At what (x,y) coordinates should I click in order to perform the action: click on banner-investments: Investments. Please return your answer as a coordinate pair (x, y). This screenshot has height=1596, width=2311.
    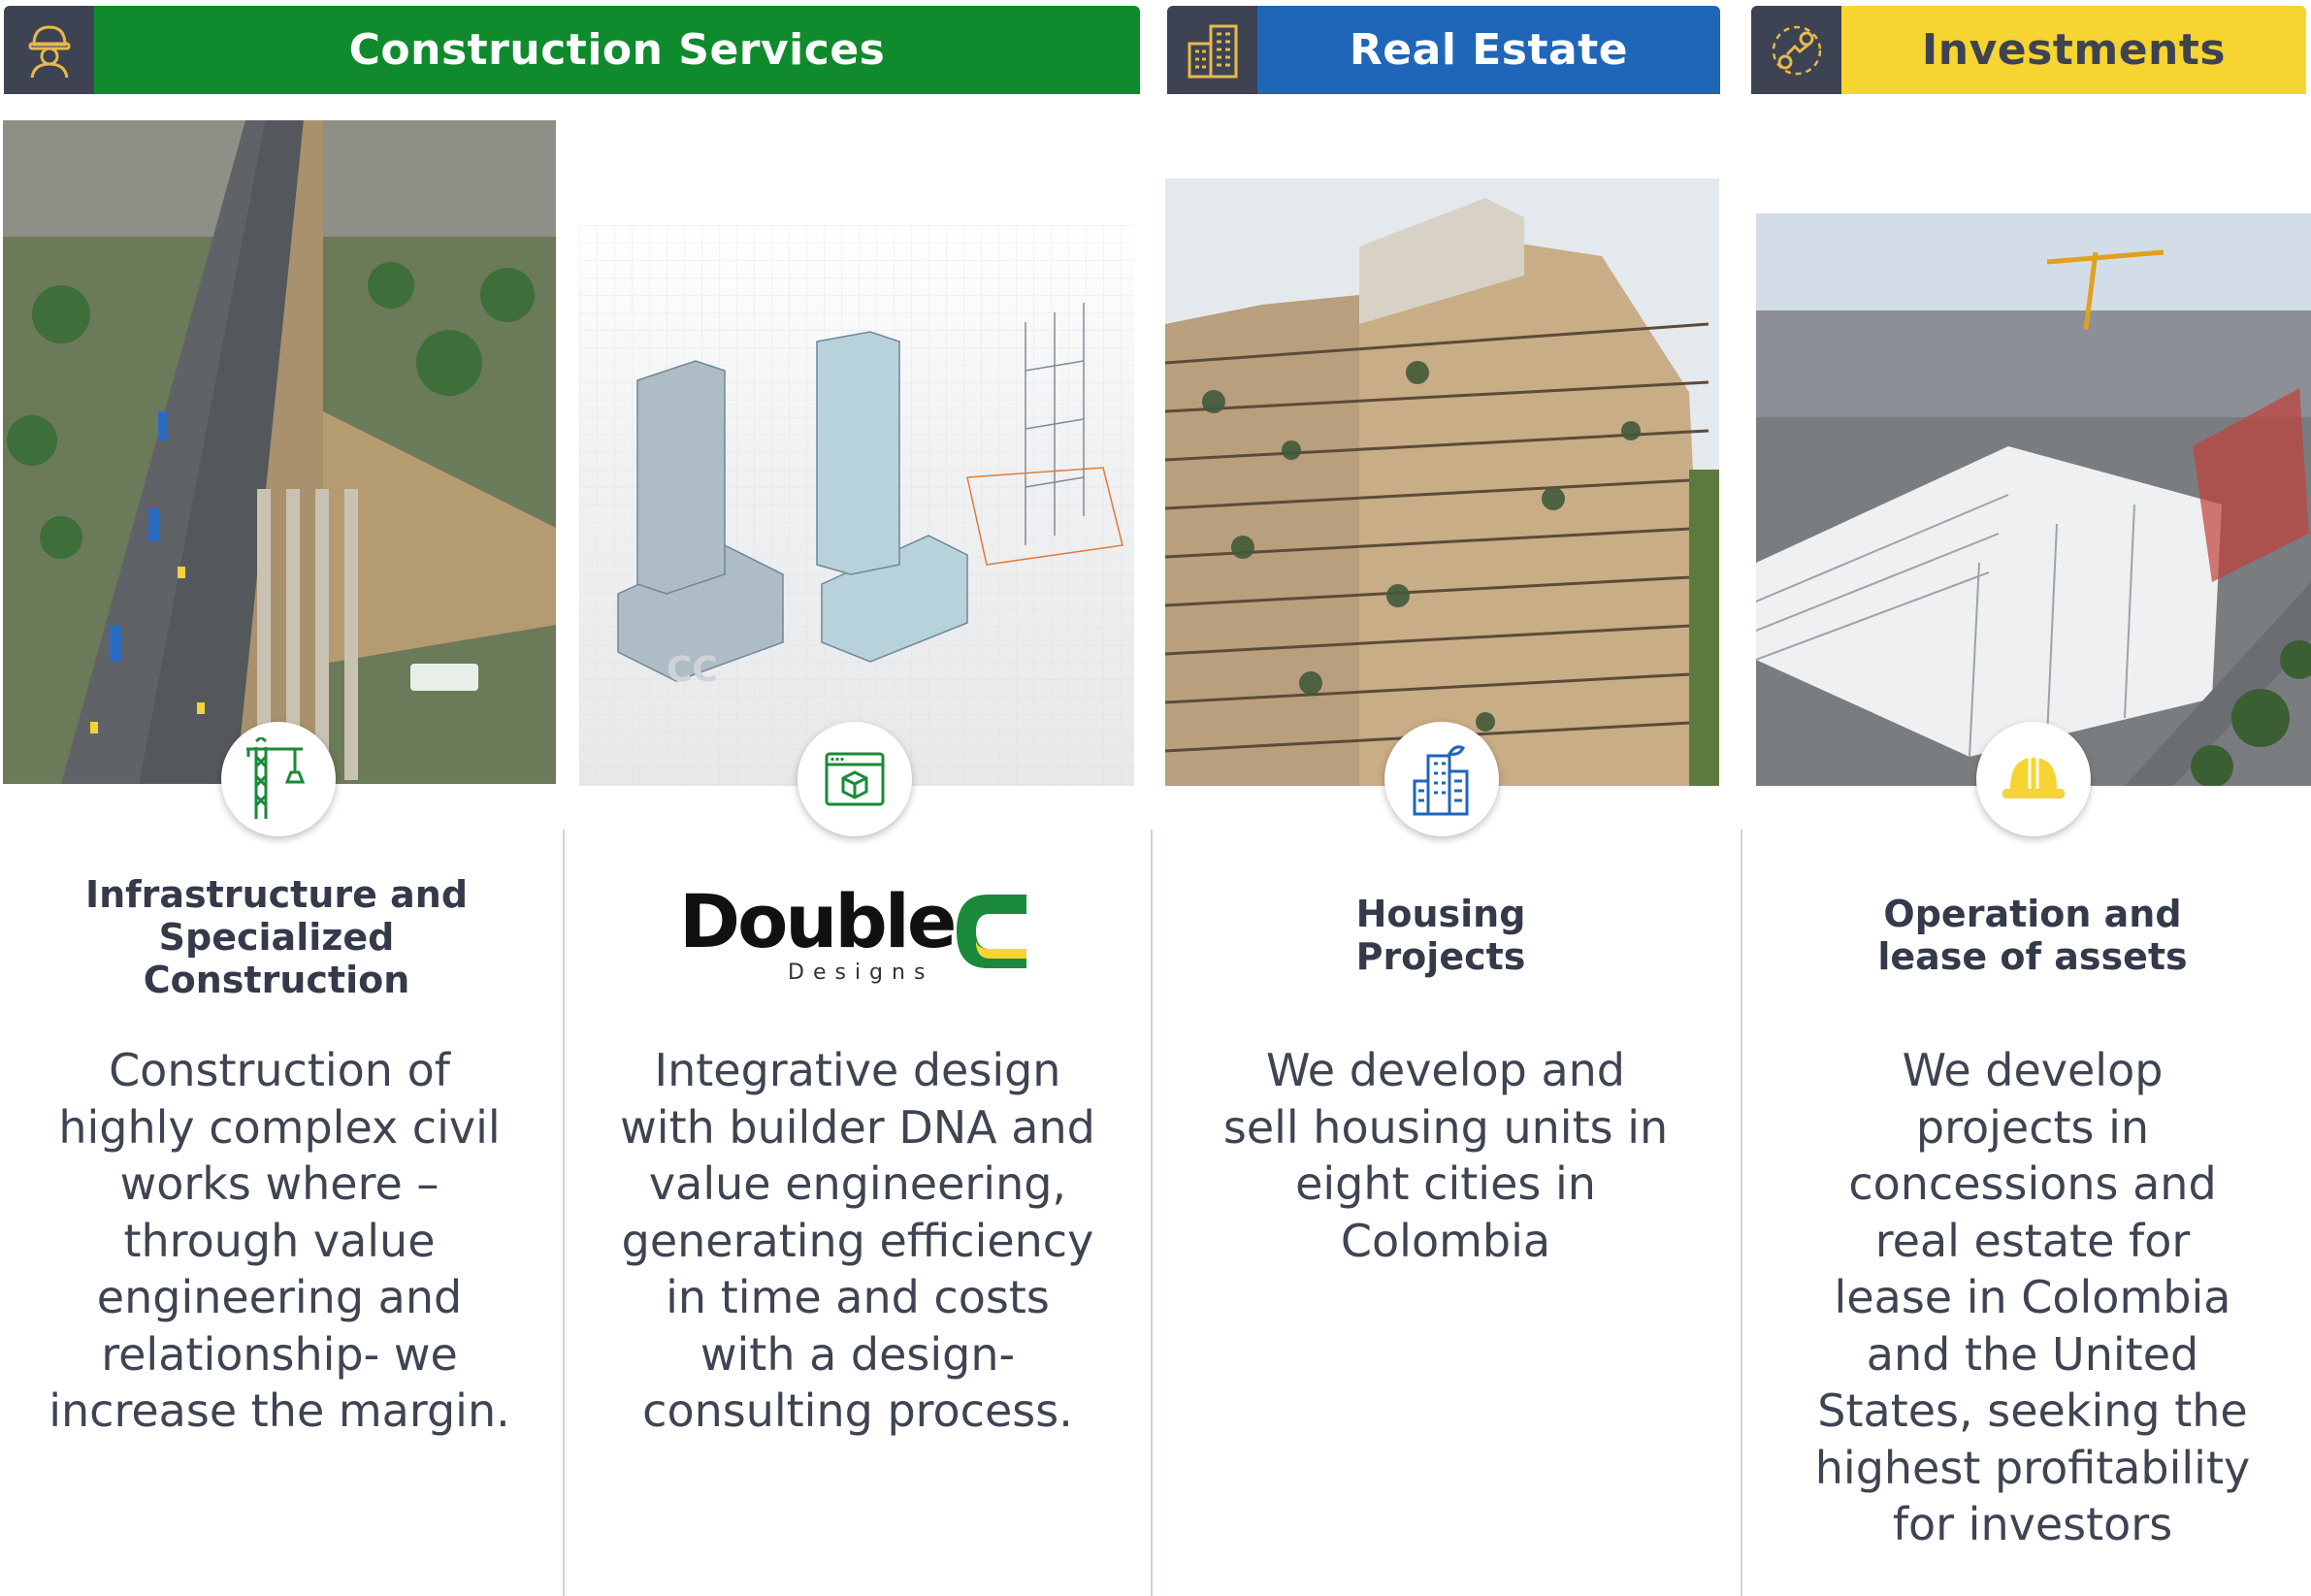
    Looking at the image, I should click on (2028, 50).